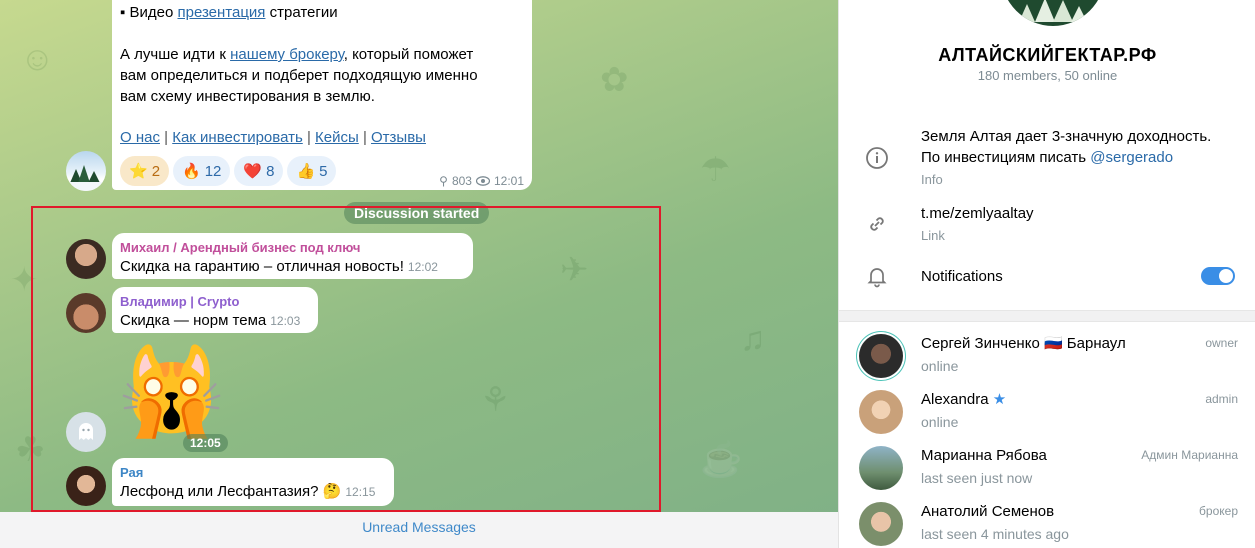 This screenshot has width=1255, height=548. I want to click on channel-avatar, so click(86, 171).